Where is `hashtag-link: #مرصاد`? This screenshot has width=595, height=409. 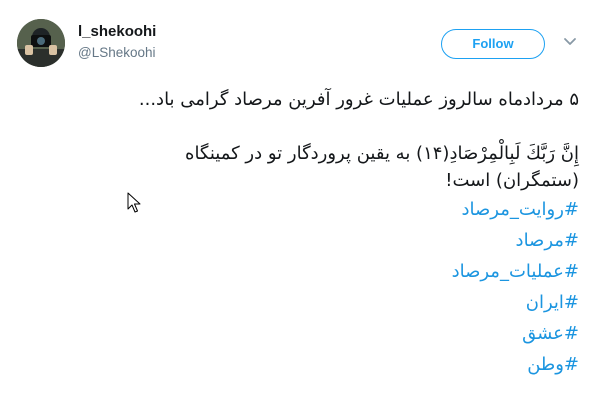 hashtag-link: #مرصاد is located at coordinates (296, 240).